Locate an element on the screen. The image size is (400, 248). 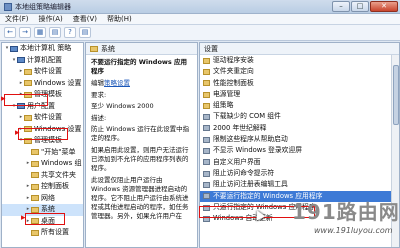
tree-node: ▾ 计算机配置 is located at coordinates (42, 61).